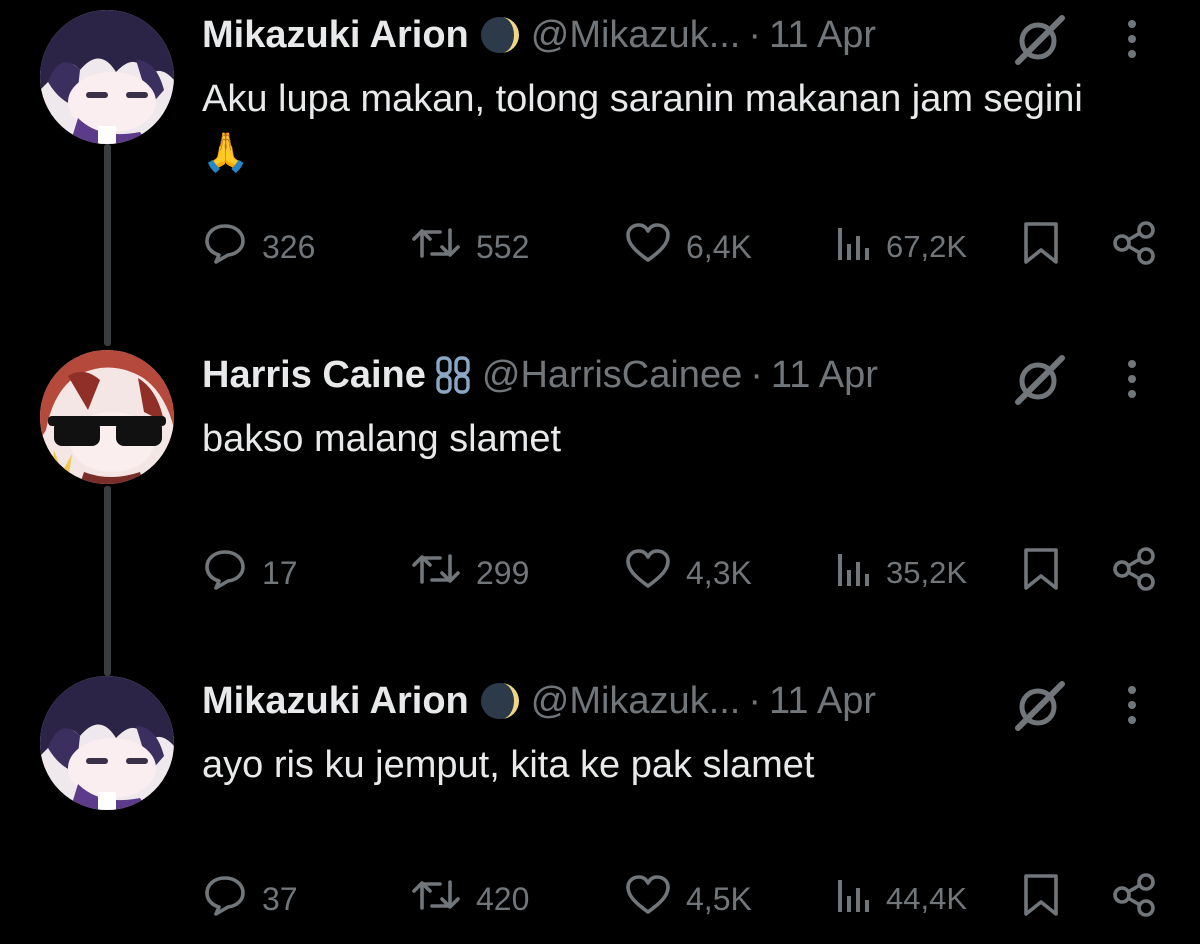 The width and height of the screenshot is (1200, 944). I want to click on view-count: 67,2K, so click(927, 246).